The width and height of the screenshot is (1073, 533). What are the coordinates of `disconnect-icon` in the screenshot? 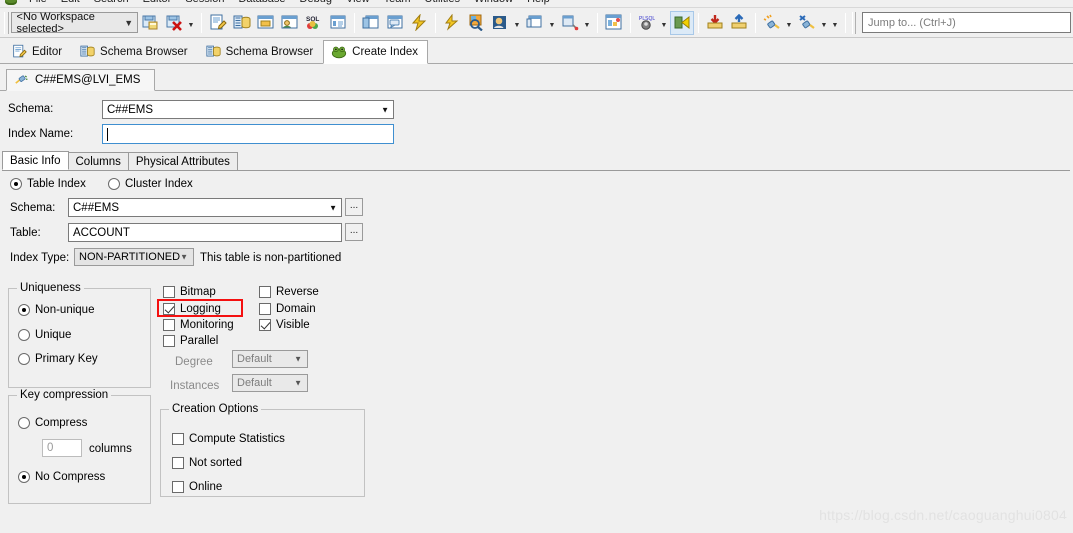 It's located at (807, 23).